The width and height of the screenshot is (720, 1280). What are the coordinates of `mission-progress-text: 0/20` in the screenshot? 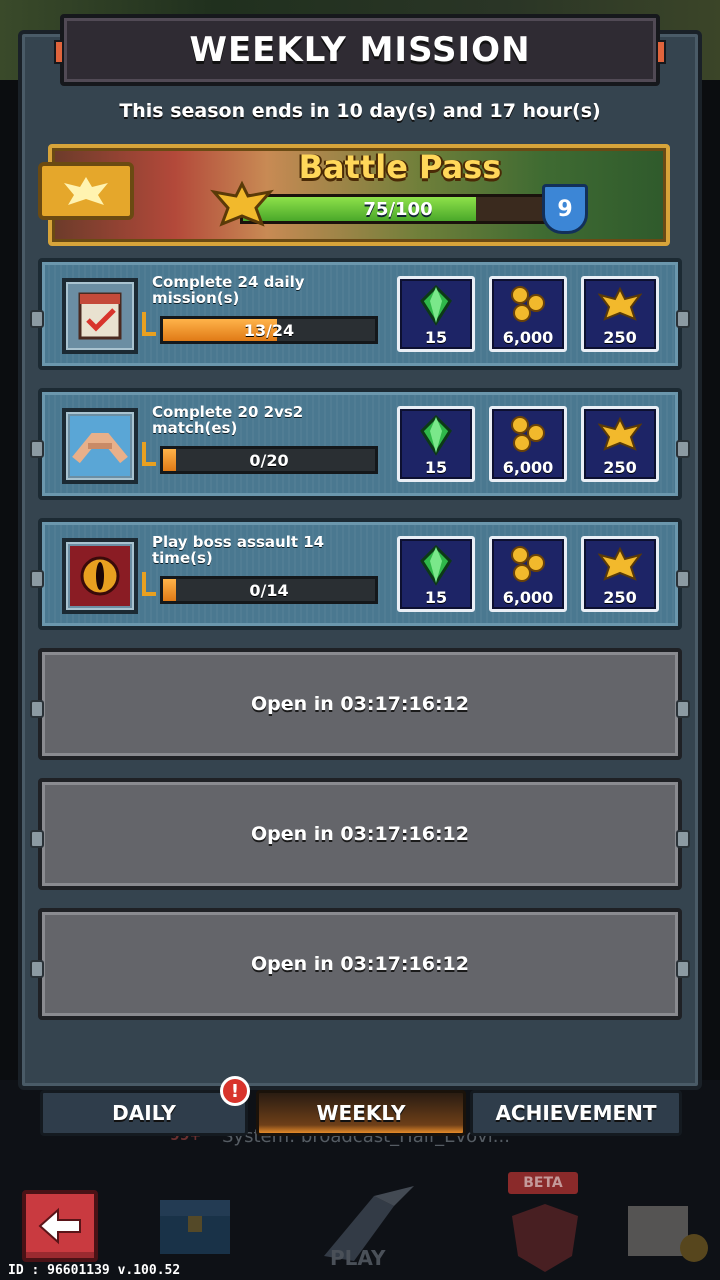 It's located at (269, 460).